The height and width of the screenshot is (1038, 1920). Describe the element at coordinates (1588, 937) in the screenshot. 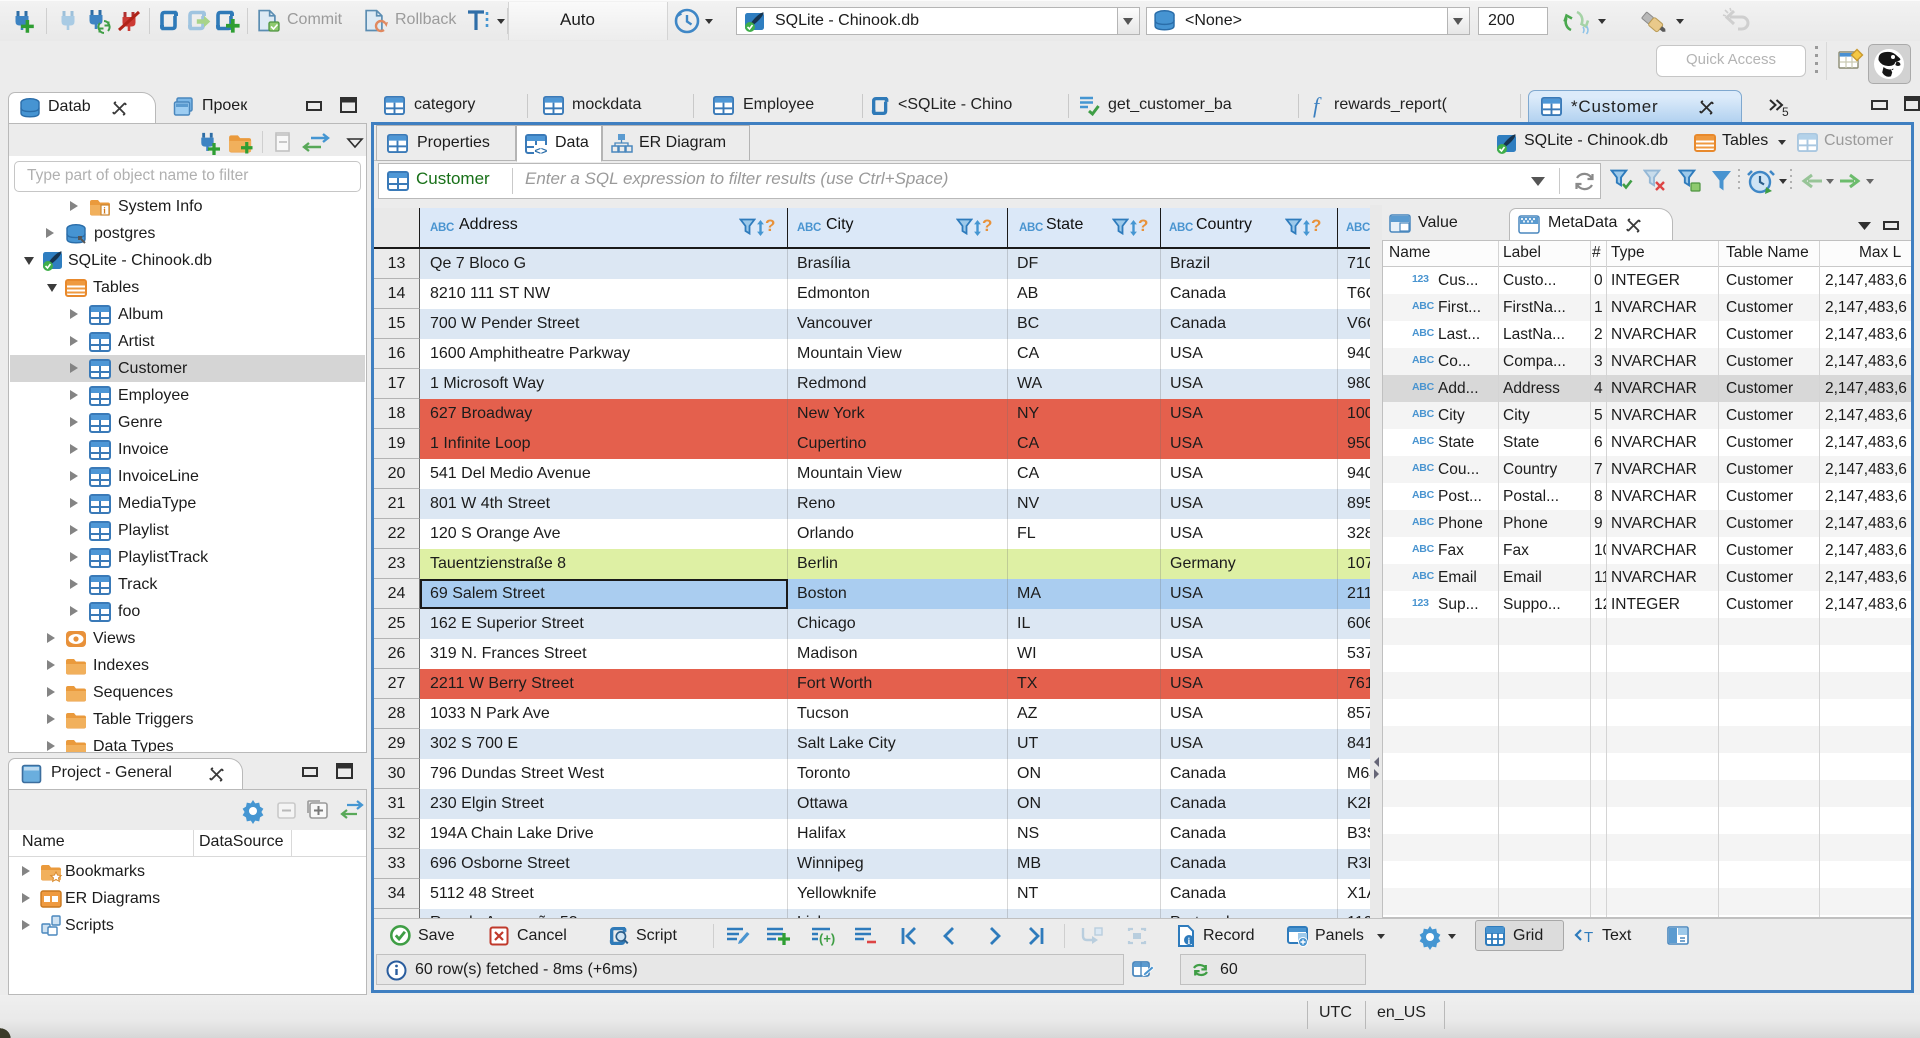

I see `svg-text: T` at that location.